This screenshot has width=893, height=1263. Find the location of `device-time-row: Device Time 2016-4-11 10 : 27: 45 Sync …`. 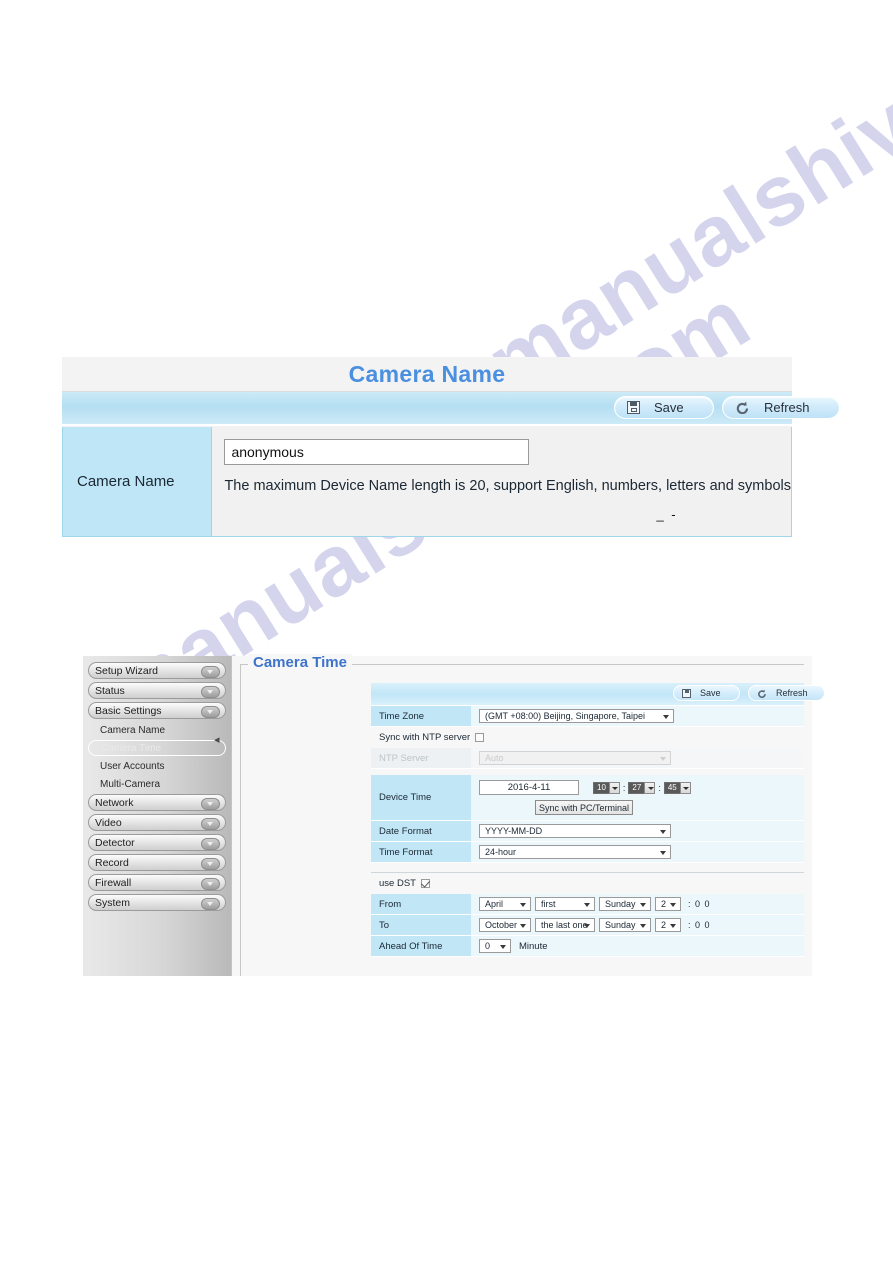

device-time-row: Device Time 2016-4-11 10 : 27: 45 Sync … is located at coordinates (587, 798).